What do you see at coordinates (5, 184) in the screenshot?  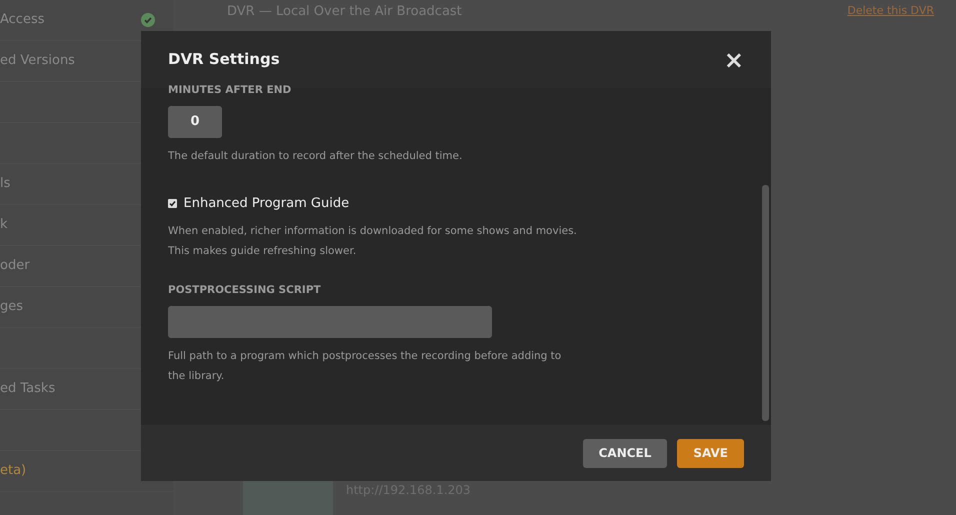 I see `sidebar-item: ls` at bounding box center [5, 184].